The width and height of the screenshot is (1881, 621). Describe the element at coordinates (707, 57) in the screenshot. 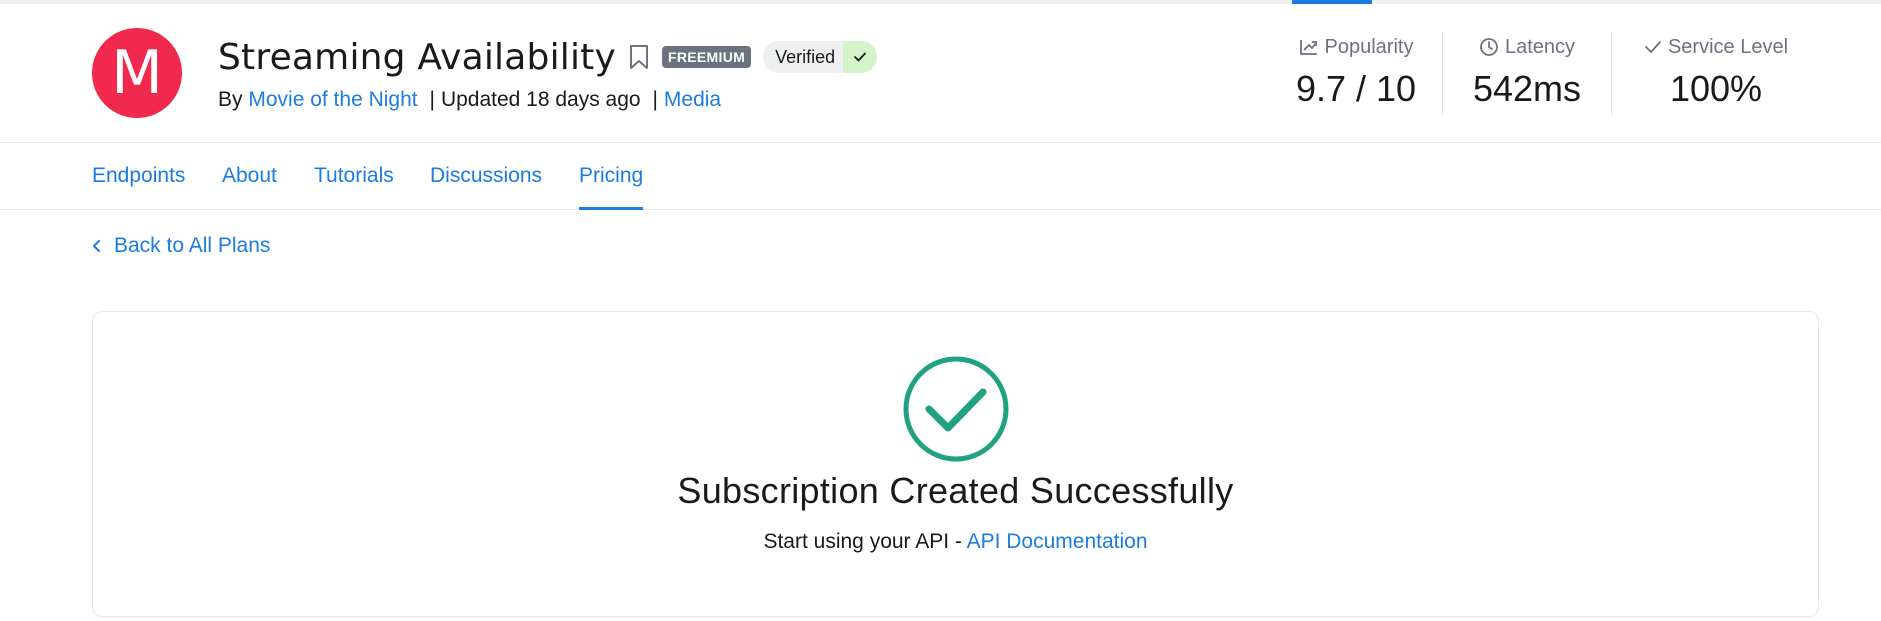

I see `pricing-badge: FREEMIUM` at that location.